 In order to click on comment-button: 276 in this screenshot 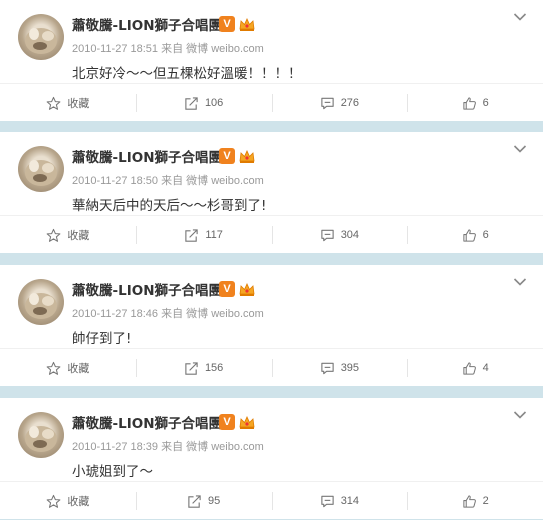, I will do `click(339, 103)`.